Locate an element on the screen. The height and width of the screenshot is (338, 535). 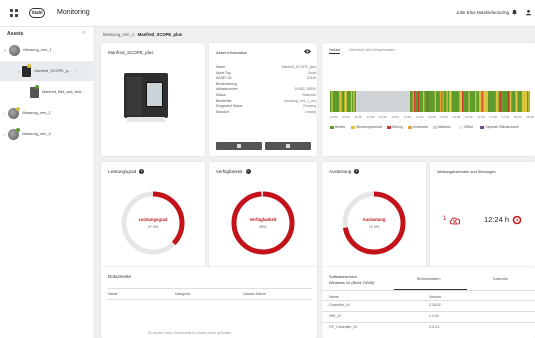
tree-item-messung-2: › Messung_nrm_2 is located at coordinates (47, 113).